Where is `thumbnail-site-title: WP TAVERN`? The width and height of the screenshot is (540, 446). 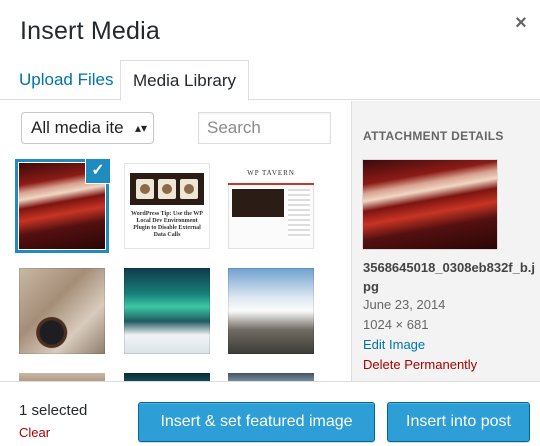
thumbnail-site-title: WP TAVERN is located at coordinates (271, 174).